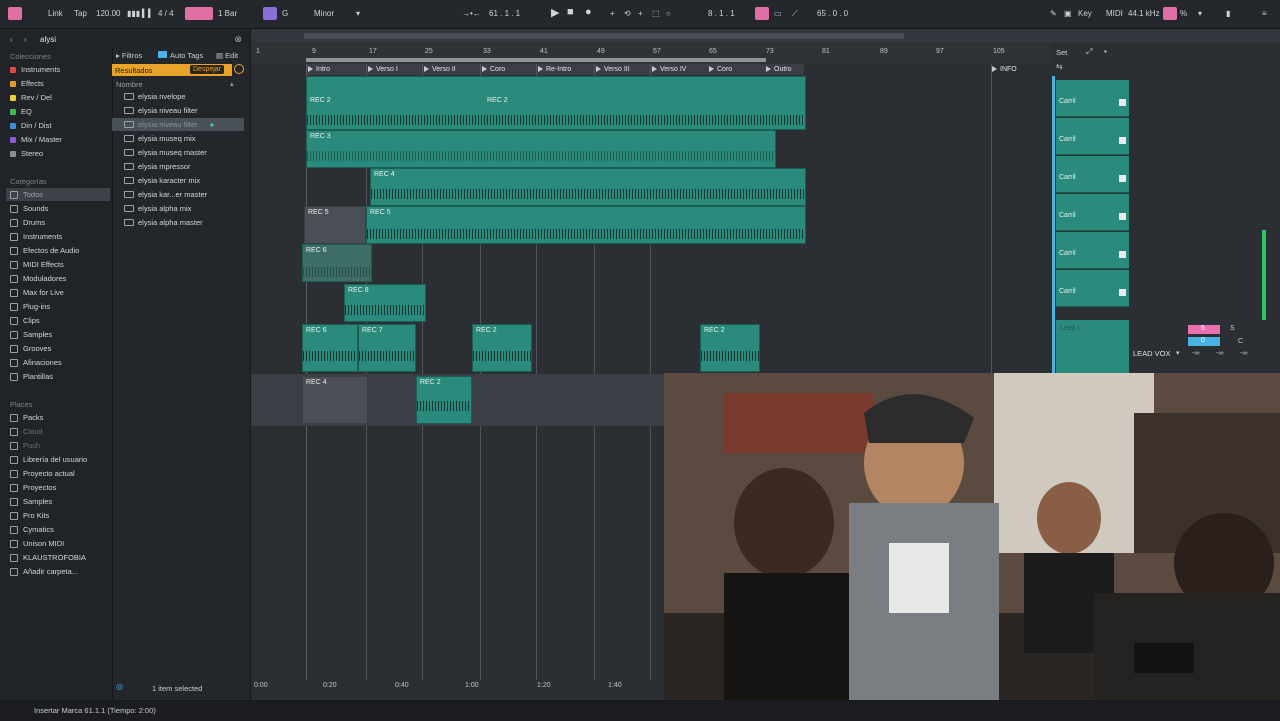 The image size is (1280, 721). What do you see at coordinates (387, 348) in the screenshot?
I see `audio-clip: REC 7` at bounding box center [387, 348].